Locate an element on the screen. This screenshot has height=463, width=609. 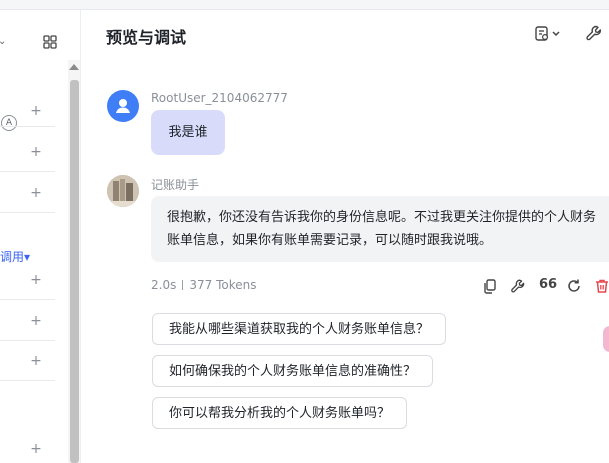
chevron-down-icon: ⌄ is located at coordinates (3, 41).